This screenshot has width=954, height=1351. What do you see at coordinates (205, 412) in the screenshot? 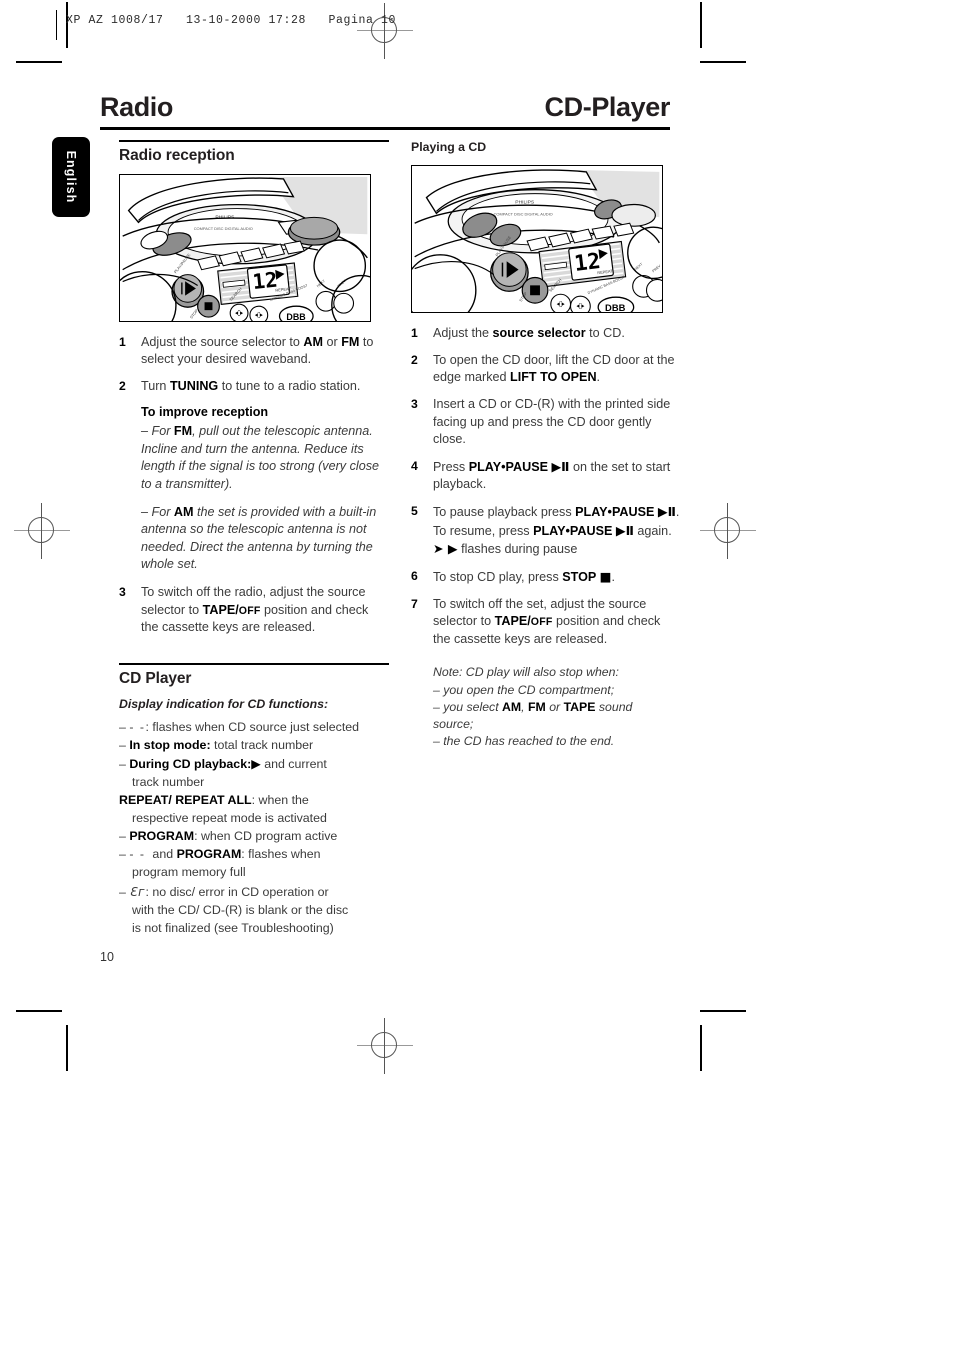
I see `improve-reception-heading: To improve reception` at bounding box center [205, 412].